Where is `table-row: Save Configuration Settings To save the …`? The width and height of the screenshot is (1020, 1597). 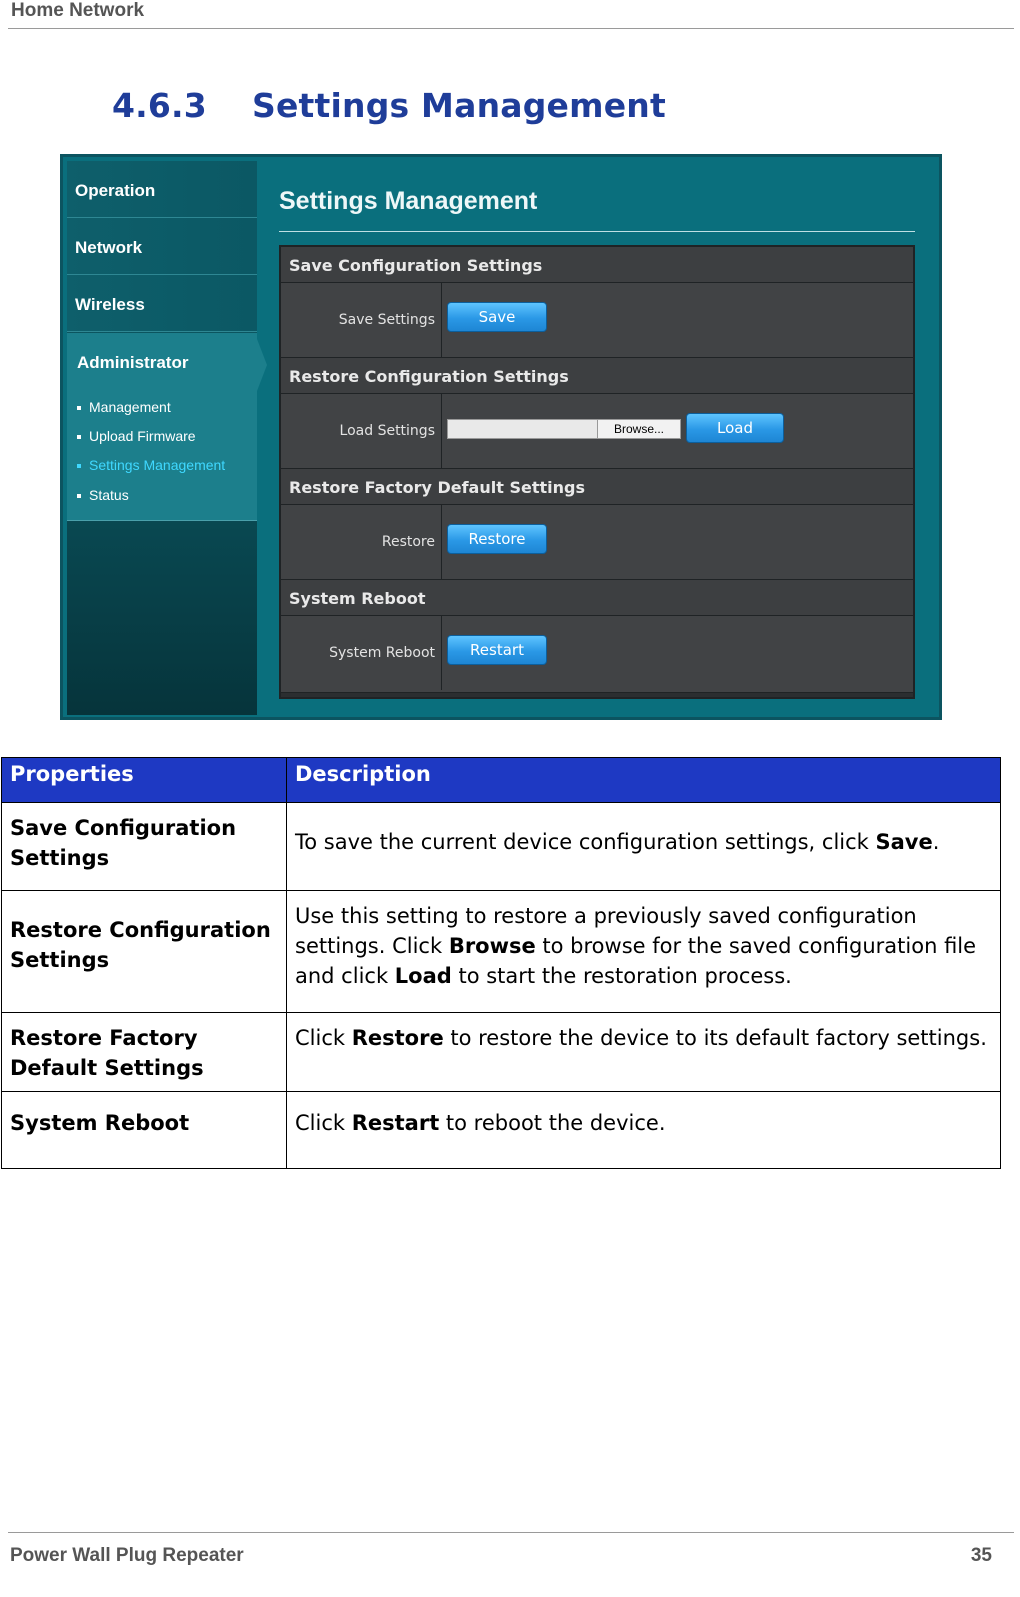
table-row: Save Configuration Settings To save the … is located at coordinates (501, 846).